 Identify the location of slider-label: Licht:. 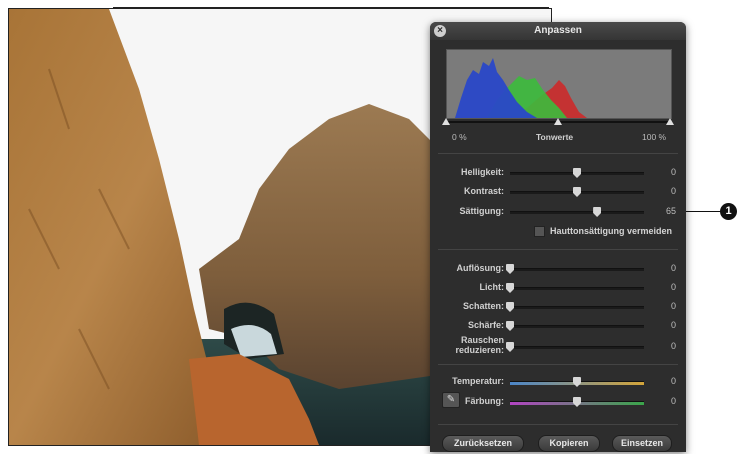
(492, 287).